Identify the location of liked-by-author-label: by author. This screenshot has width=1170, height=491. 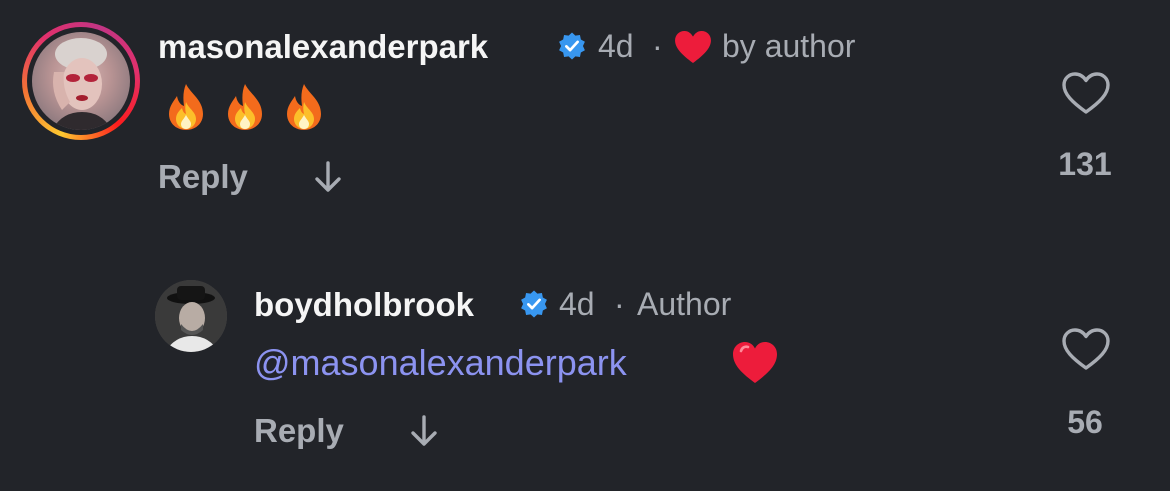
(789, 46).